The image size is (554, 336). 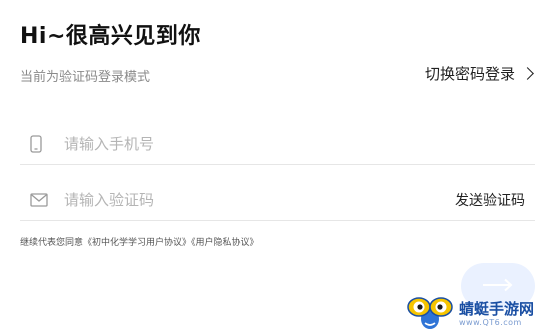 I want to click on phone-field, so click(x=277, y=144).